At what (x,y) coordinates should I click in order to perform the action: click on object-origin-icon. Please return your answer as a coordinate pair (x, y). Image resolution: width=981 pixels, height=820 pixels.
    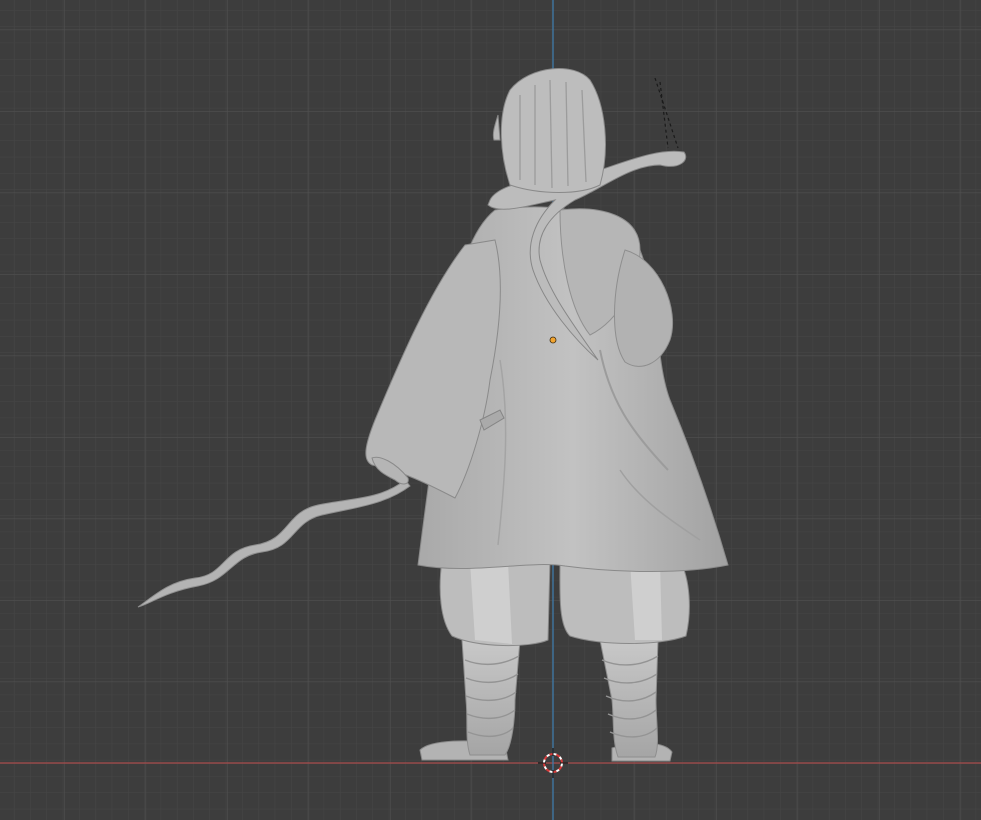
    Looking at the image, I should click on (553, 340).